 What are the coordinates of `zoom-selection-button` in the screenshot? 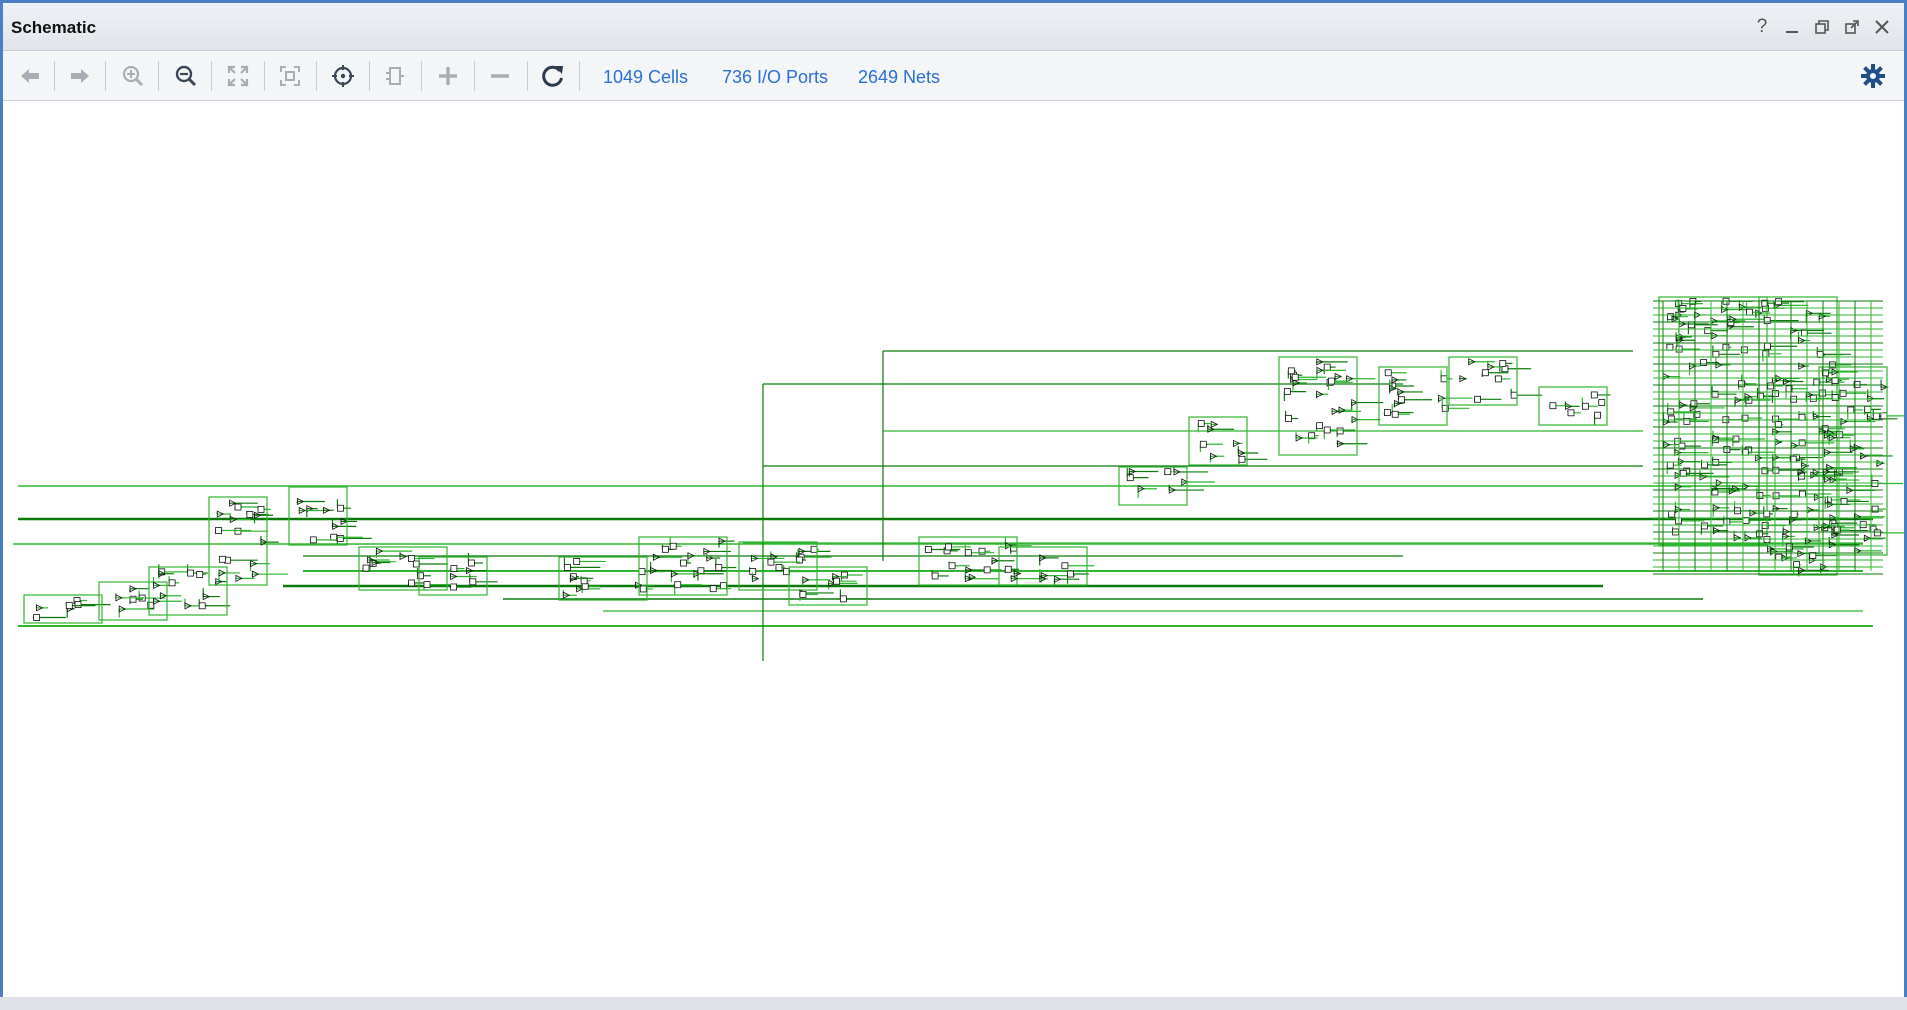 It's located at (290, 76).